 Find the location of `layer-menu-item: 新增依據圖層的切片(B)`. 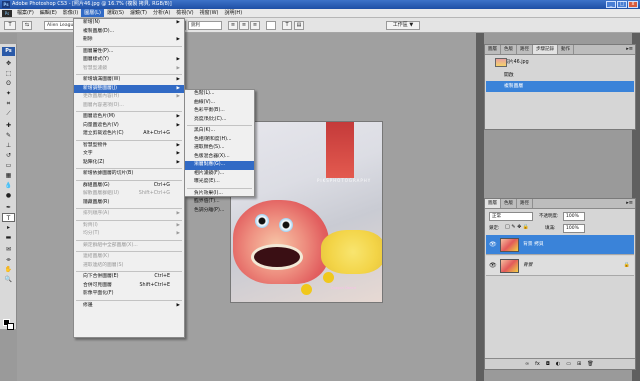

layer-menu-item: 新增依據圖層的切片(B) is located at coordinates (129, 174).